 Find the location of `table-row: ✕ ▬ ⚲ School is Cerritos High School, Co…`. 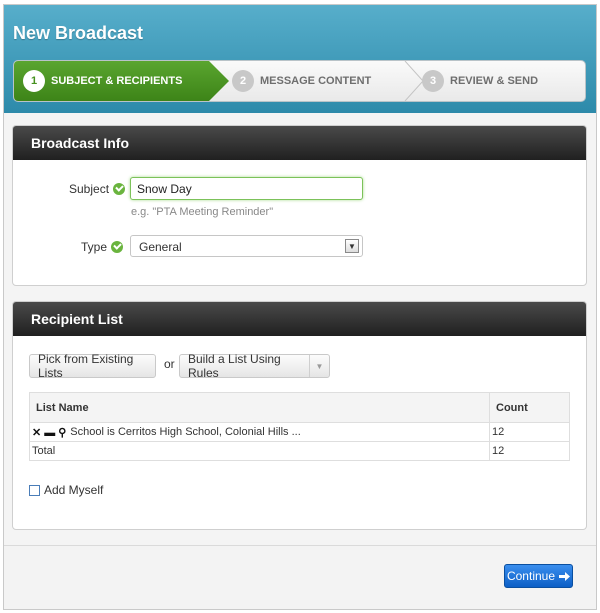

table-row: ✕ ▬ ⚲ School is Cerritos High School, Co… is located at coordinates (299, 432).